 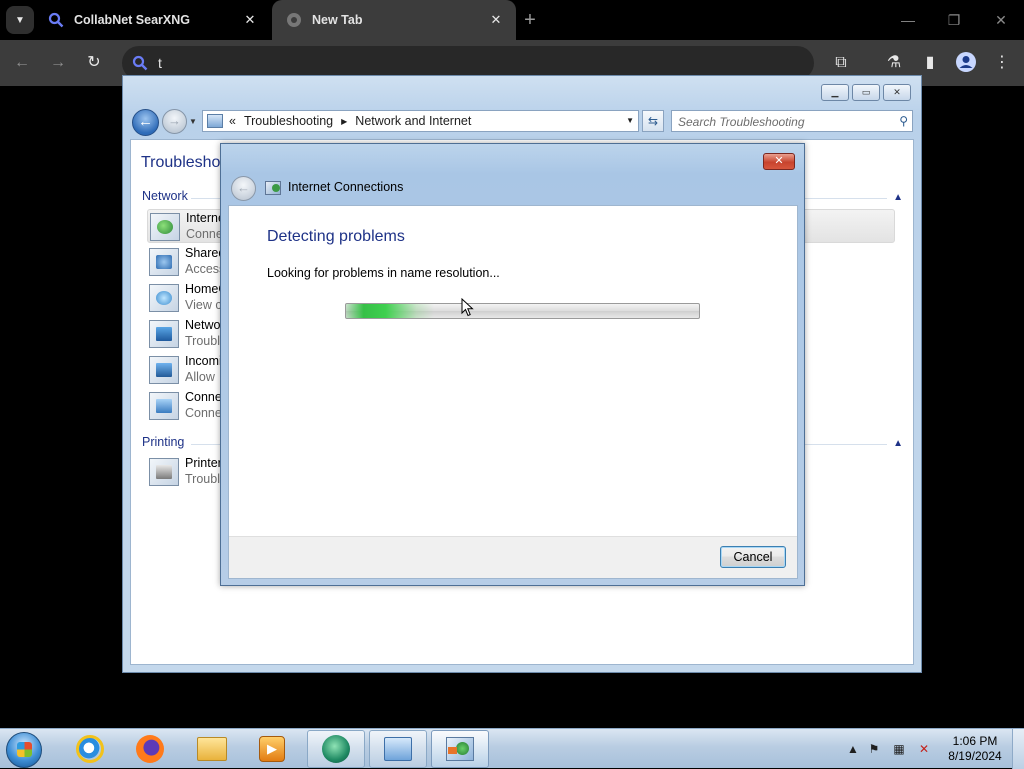 I want to click on chevron-down-icon: ▼, so click(x=20, y=20).